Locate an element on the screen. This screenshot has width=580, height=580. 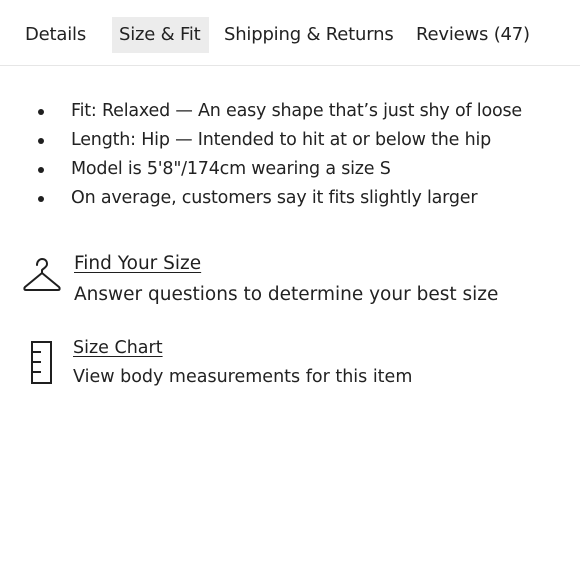
tab-details: Details is located at coordinates (55, 35).